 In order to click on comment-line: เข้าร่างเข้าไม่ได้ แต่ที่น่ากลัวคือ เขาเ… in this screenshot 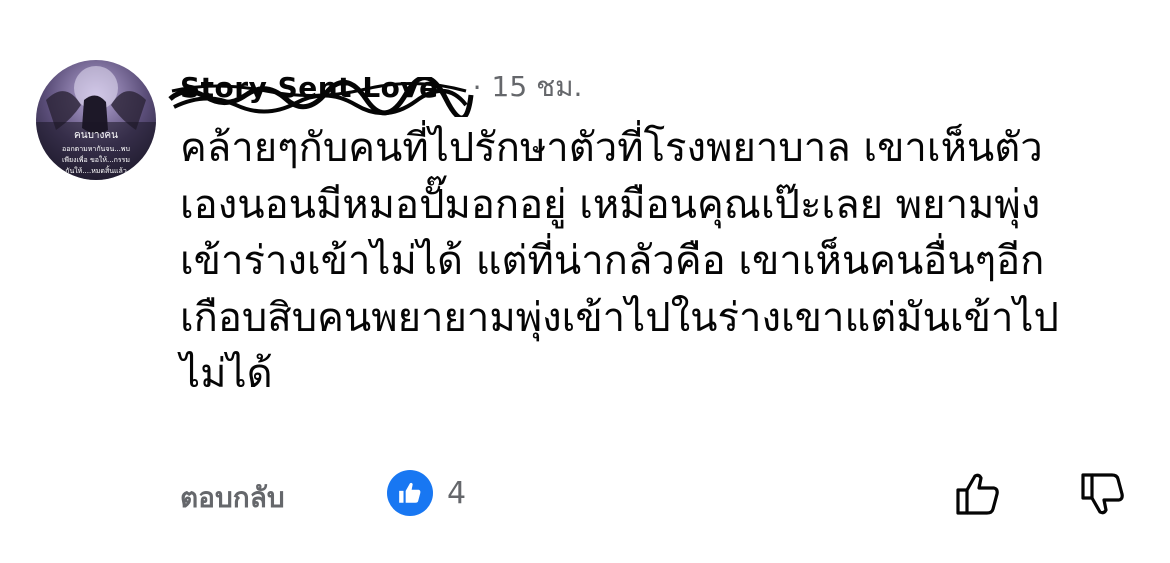, I will do `click(612, 261)`.